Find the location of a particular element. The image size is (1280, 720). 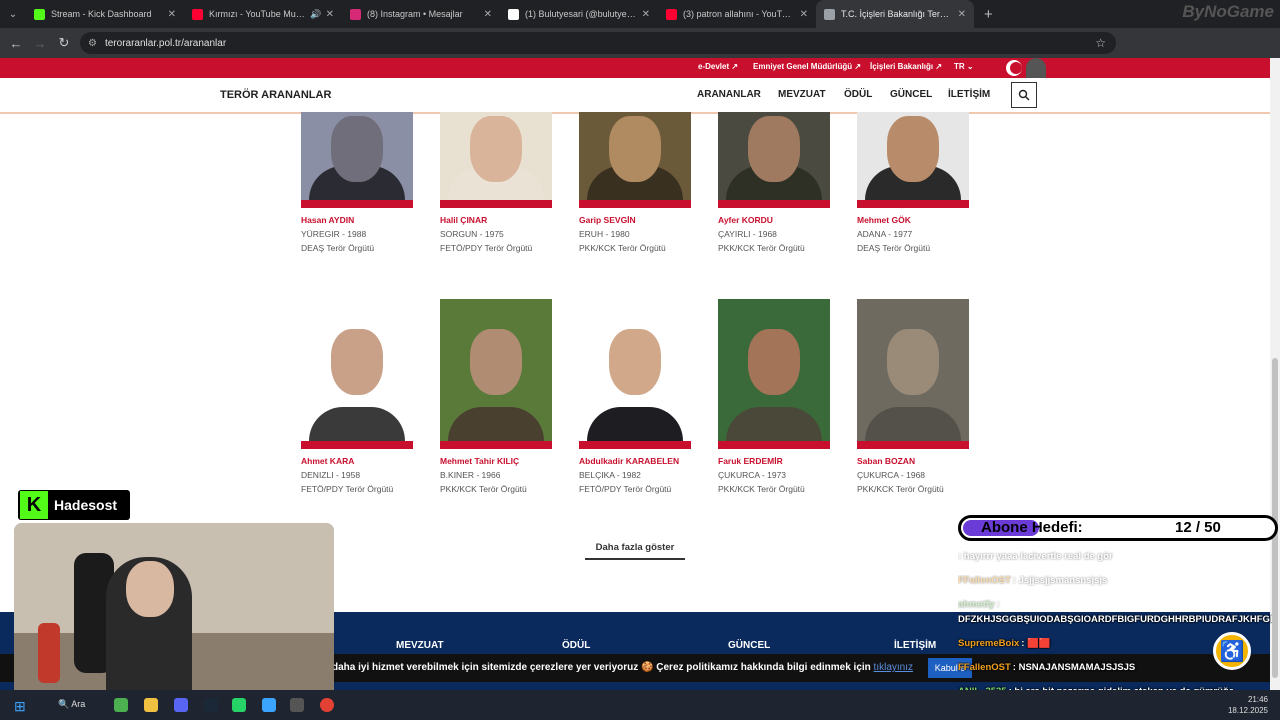

app-icon is located at coordinates (269, 705).